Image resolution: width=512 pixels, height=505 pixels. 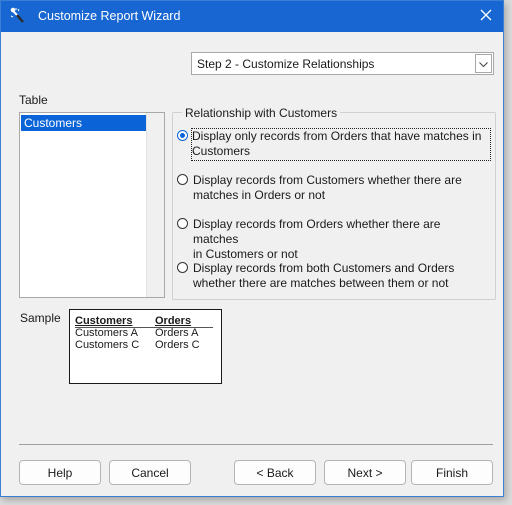 What do you see at coordinates (259, 195) in the screenshot?
I see `radio-label-line2: matches in Orders or not` at bounding box center [259, 195].